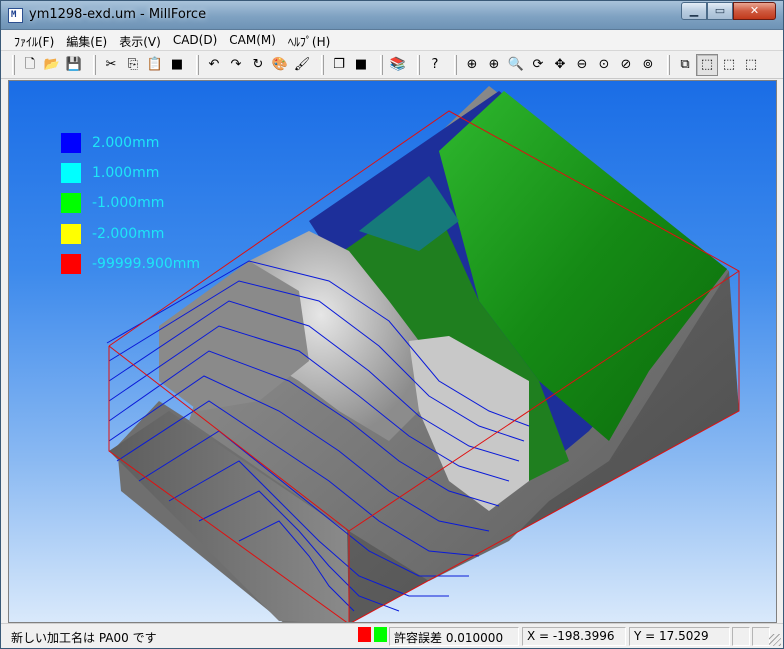  What do you see at coordinates (775, 640) in the screenshot?
I see `resize-grip` at bounding box center [775, 640].